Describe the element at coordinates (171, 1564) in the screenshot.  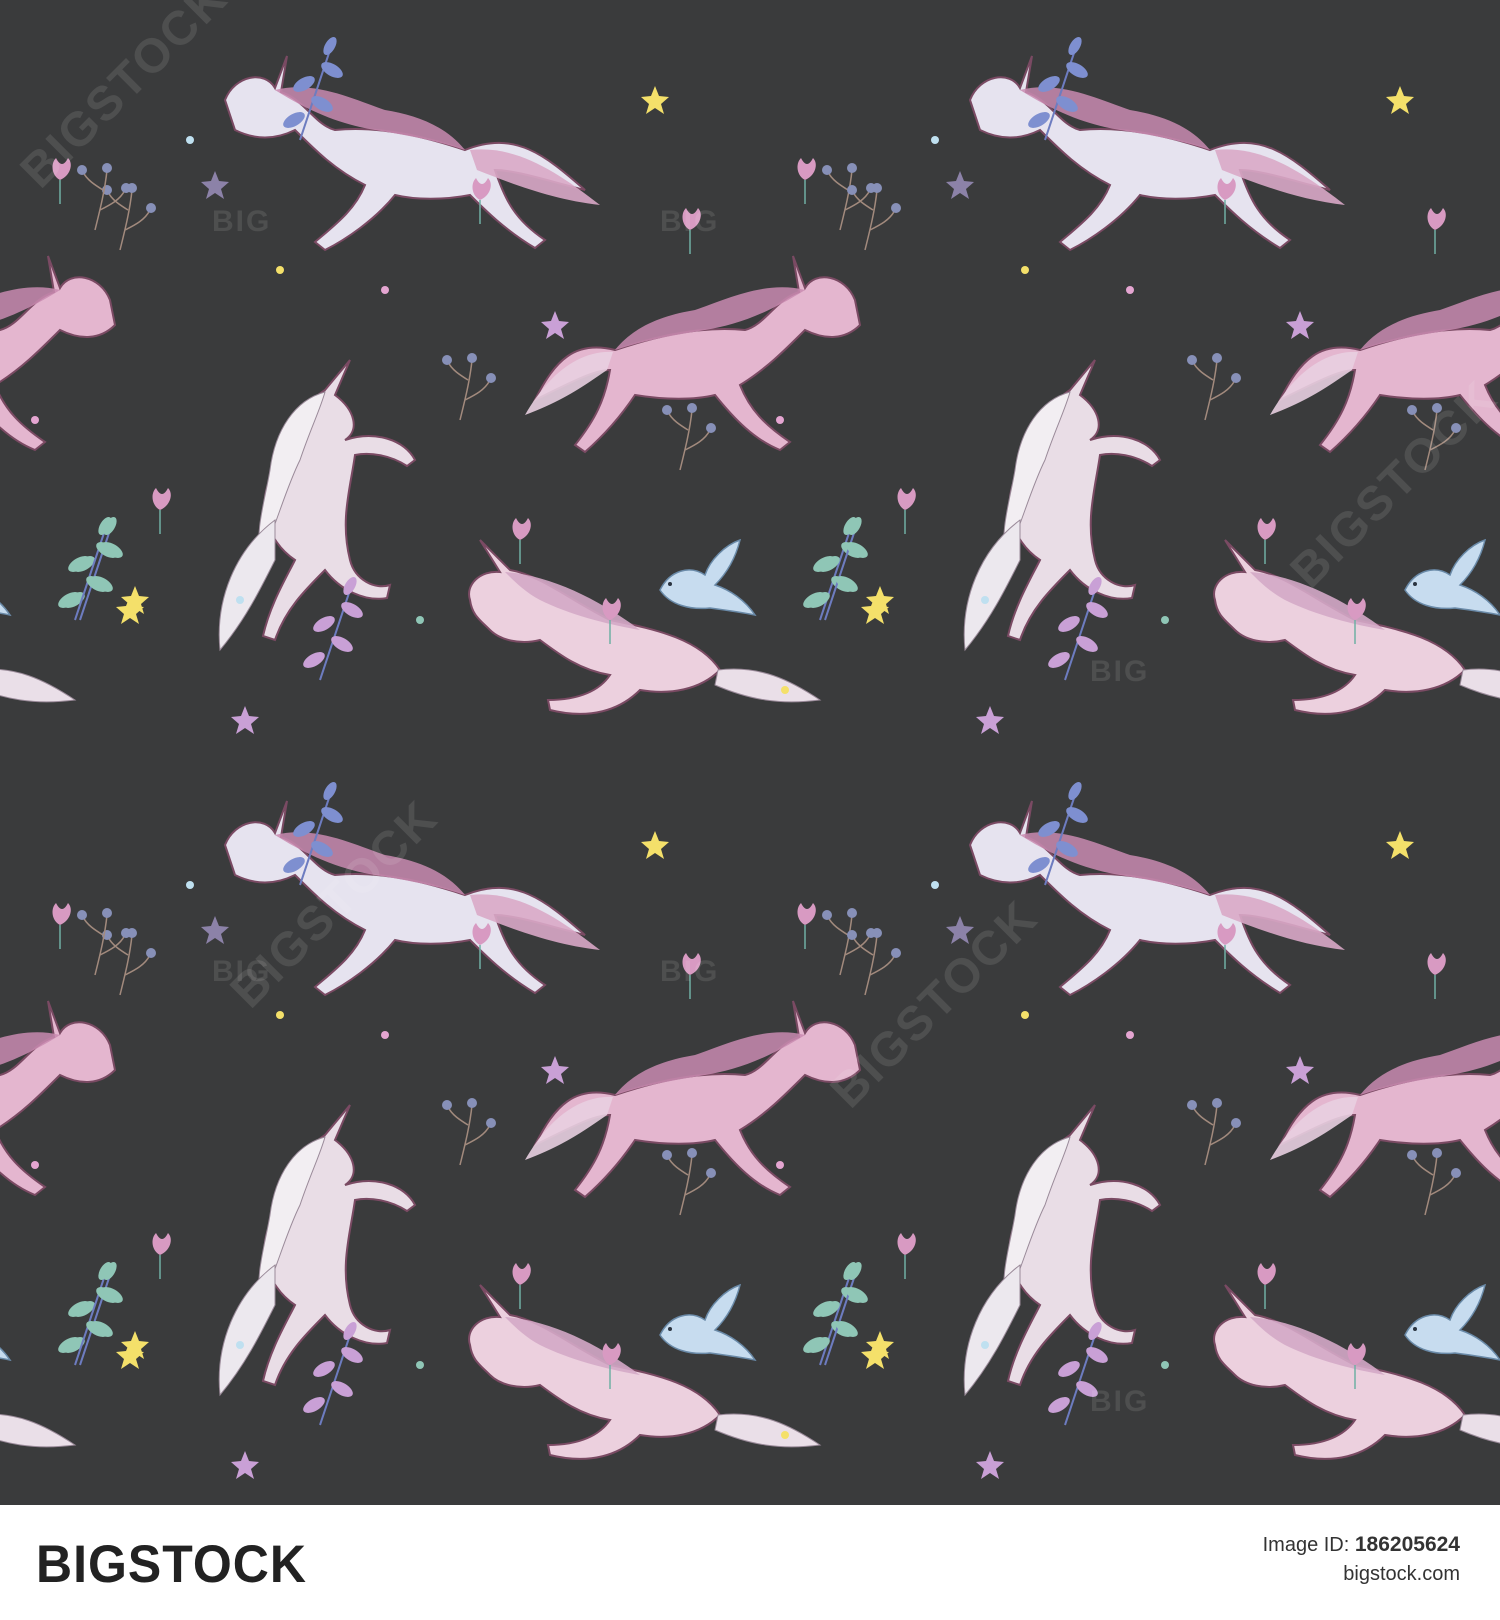
I see `bigstock-logo: BIGSTOCK` at that location.